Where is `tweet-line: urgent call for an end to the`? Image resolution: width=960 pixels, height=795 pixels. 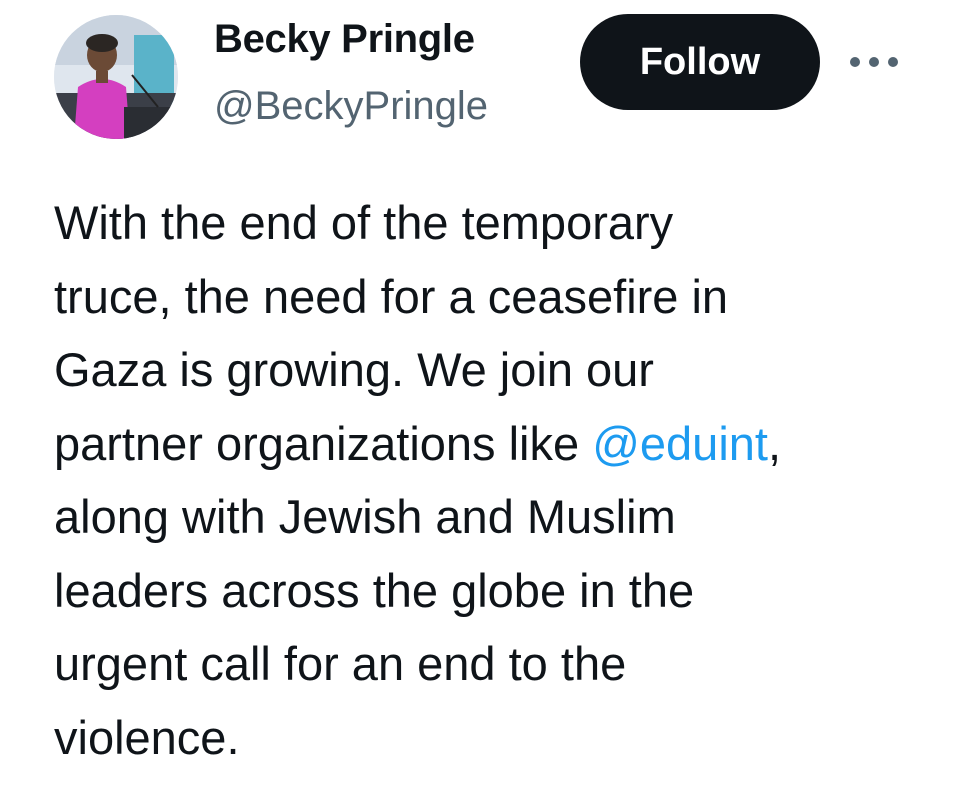
tweet-line: urgent call for an end to the is located at coordinates (340, 663).